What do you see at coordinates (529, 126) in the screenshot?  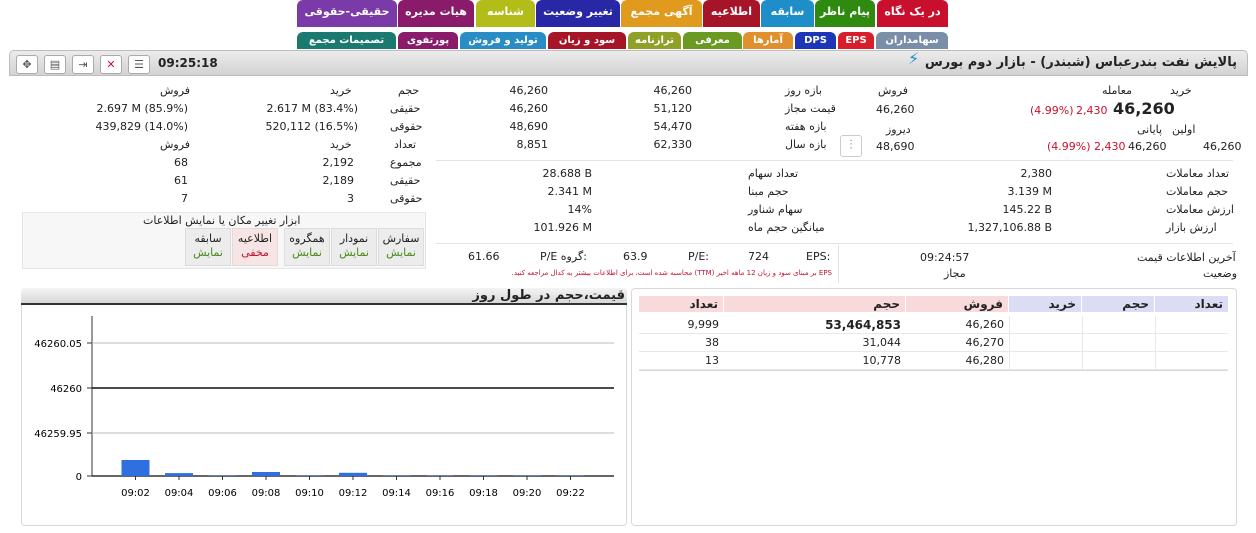 I see `range-low: 48,690` at bounding box center [529, 126].